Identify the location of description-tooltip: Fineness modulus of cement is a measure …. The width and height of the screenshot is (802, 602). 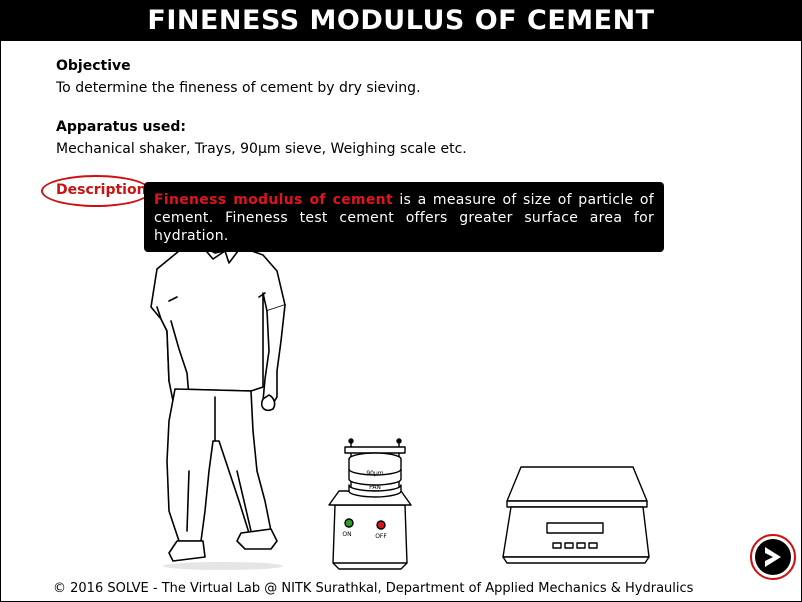
(404, 217).